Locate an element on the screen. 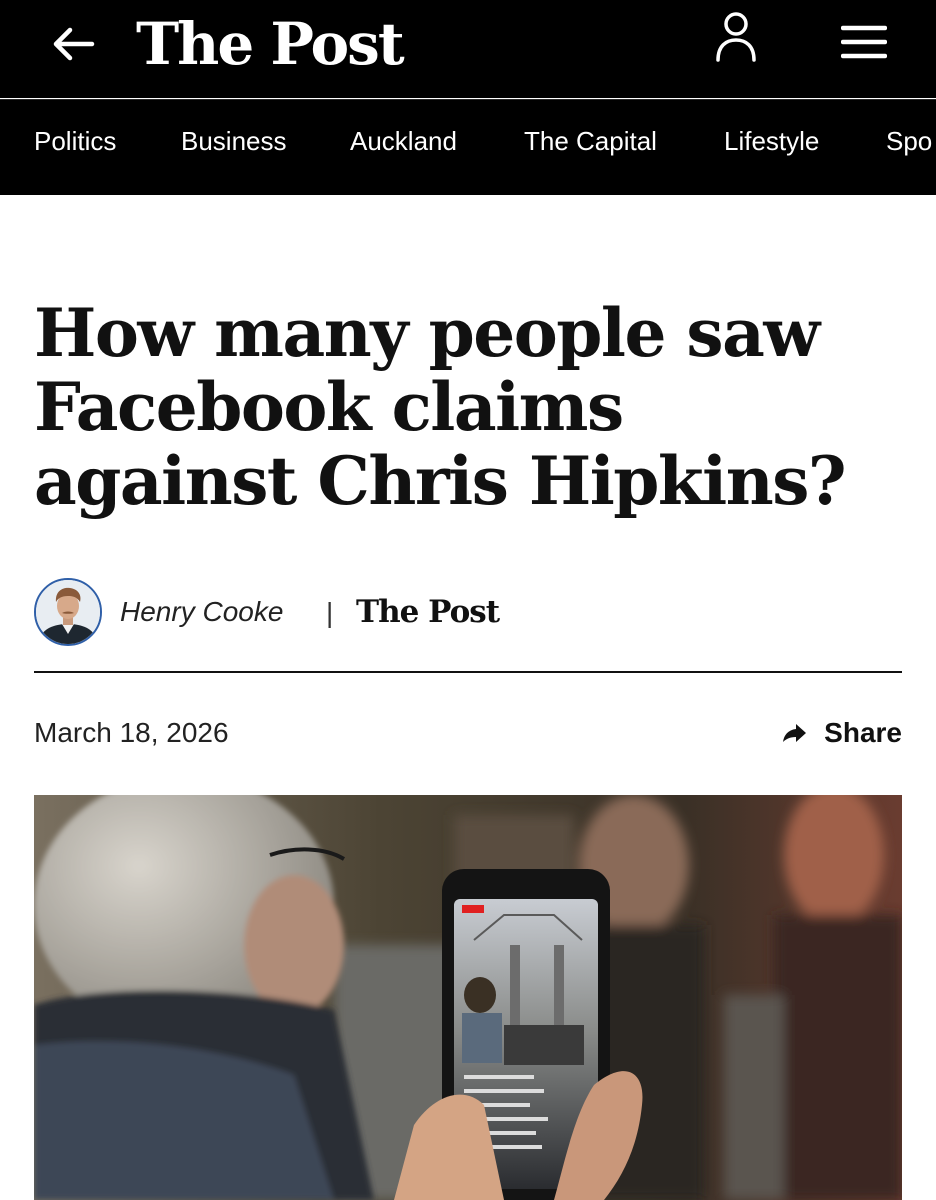 The image size is (936, 1200). author-photo is located at coordinates (68, 612).